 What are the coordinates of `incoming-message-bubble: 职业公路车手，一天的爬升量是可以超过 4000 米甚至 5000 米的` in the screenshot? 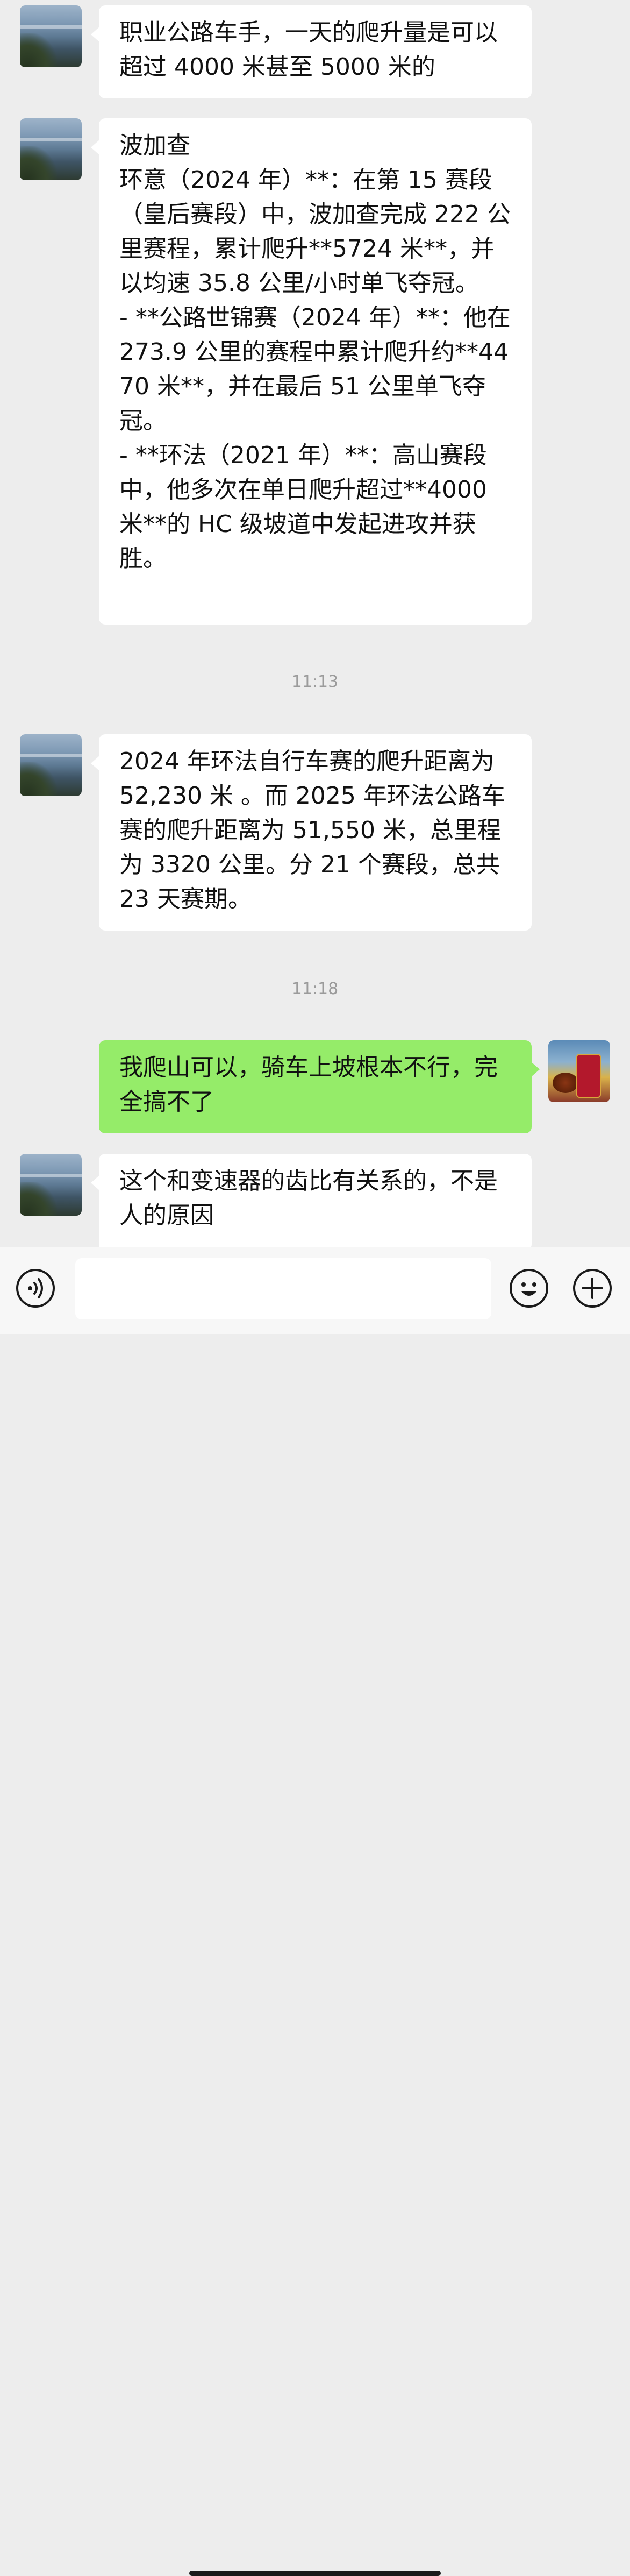 It's located at (311, 51).